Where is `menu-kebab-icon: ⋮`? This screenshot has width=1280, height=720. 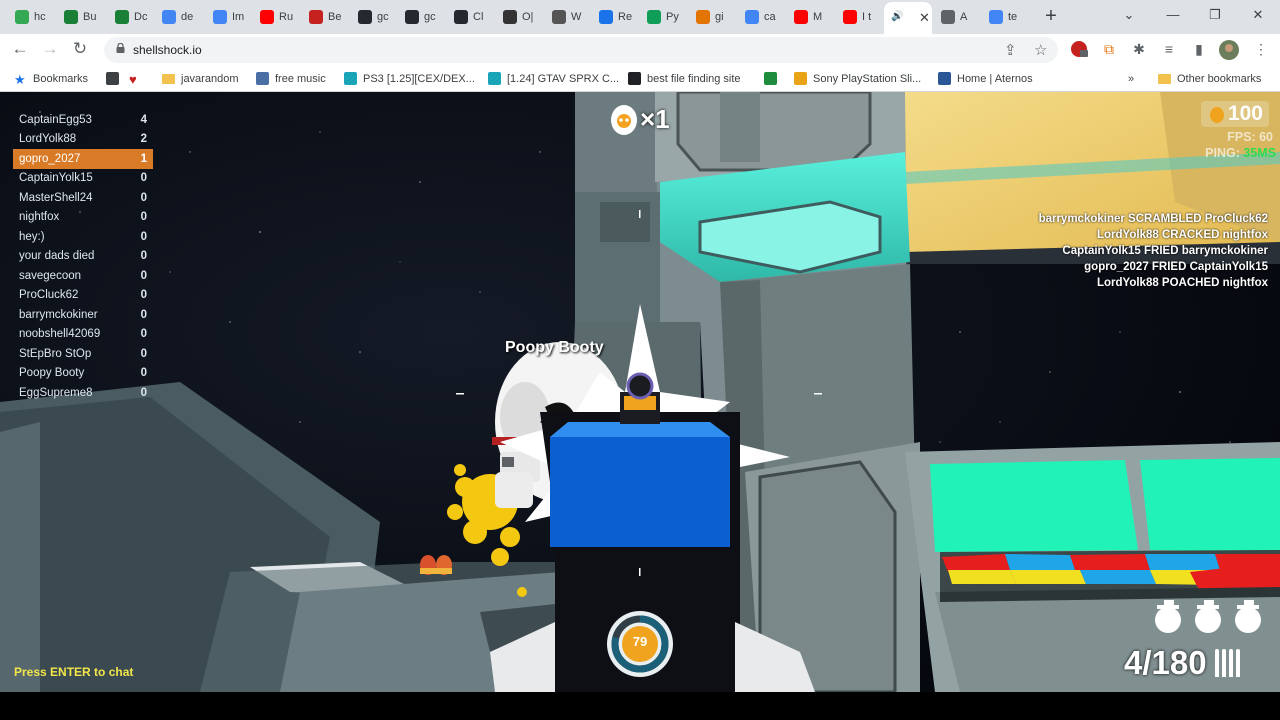 menu-kebab-icon: ⋮ is located at coordinates (1261, 49).